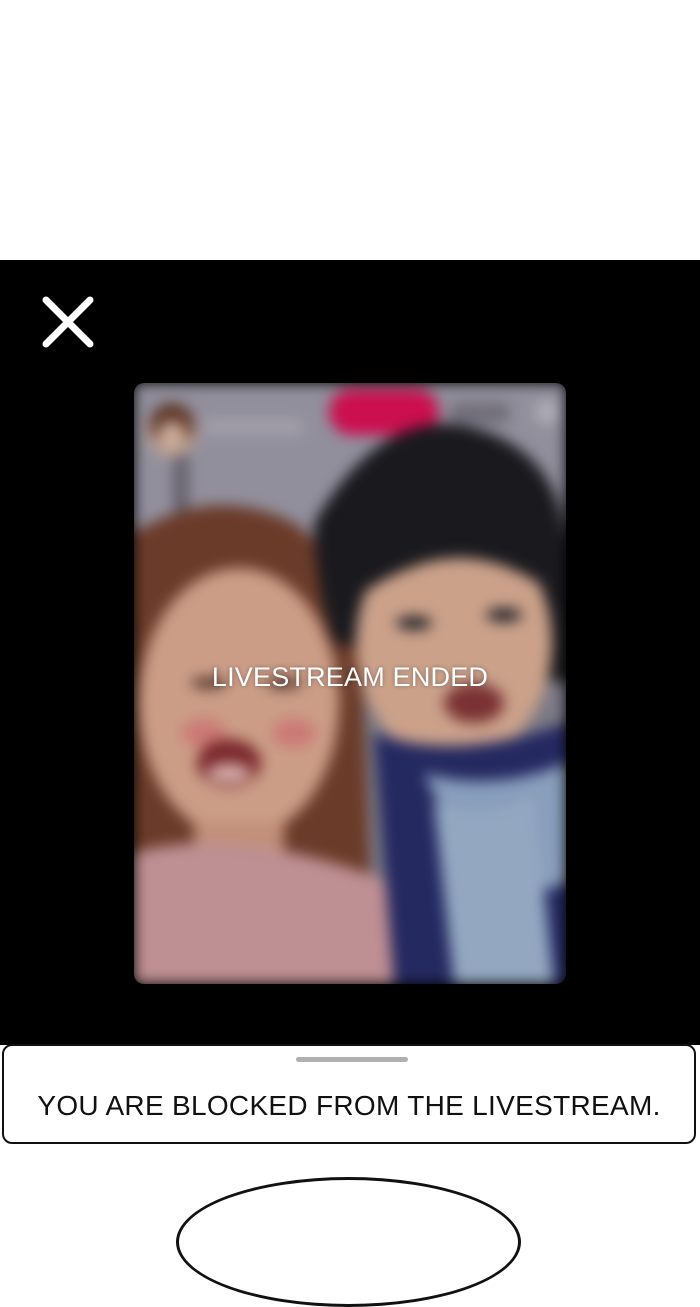 This screenshot has height=1307, width=700. I want to click on blocked-message-sheet: YOU ARE BLOCKED FROM THE LIVESTREAM., so click(349, 1094).